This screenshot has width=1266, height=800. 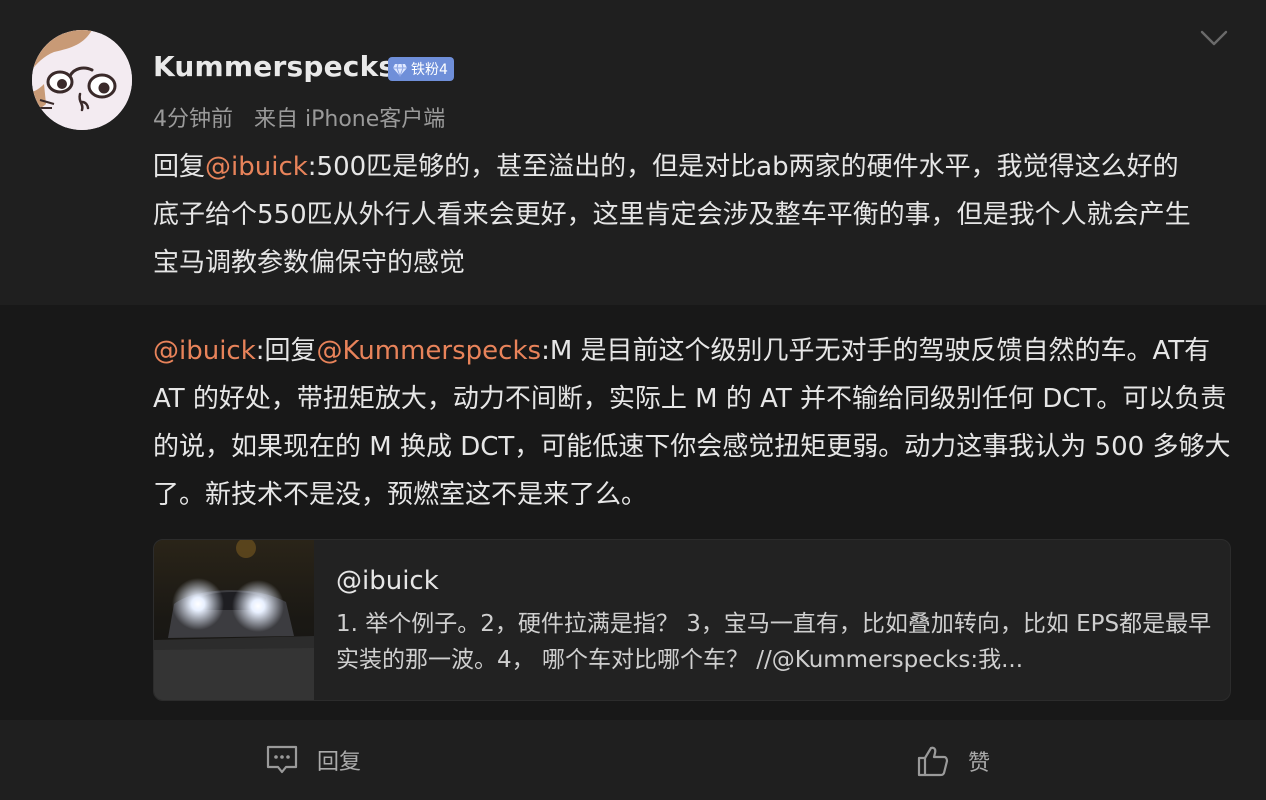 I want to click on mention-link: @Kummerspecks, so click(x=429, y=351).